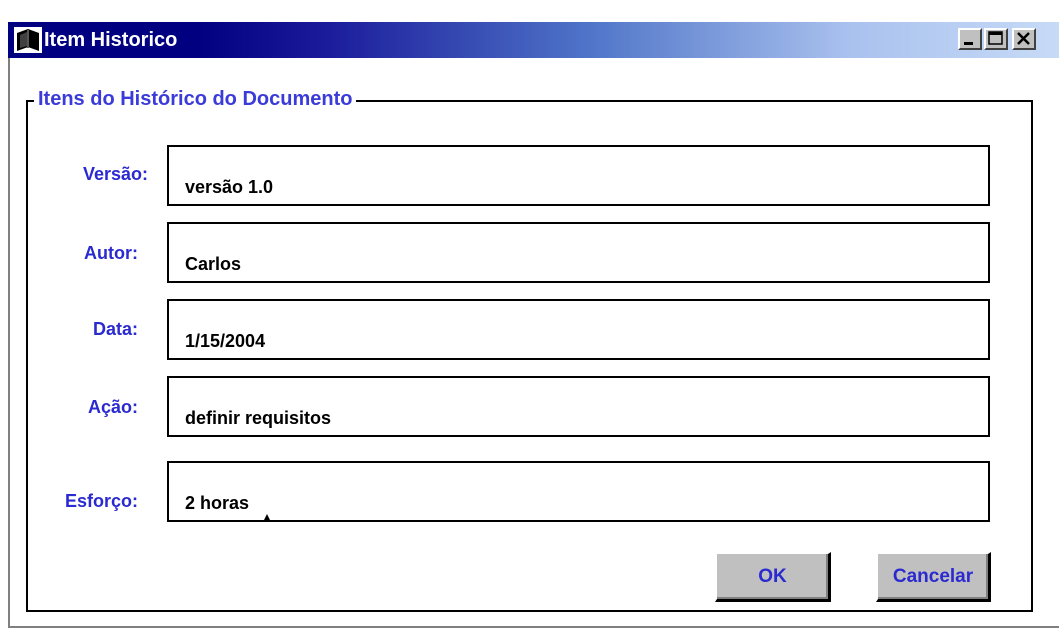 Image resolution: width=1059 pixels, height=628 pixels. I want to click on close-button, so click(1024, 39).